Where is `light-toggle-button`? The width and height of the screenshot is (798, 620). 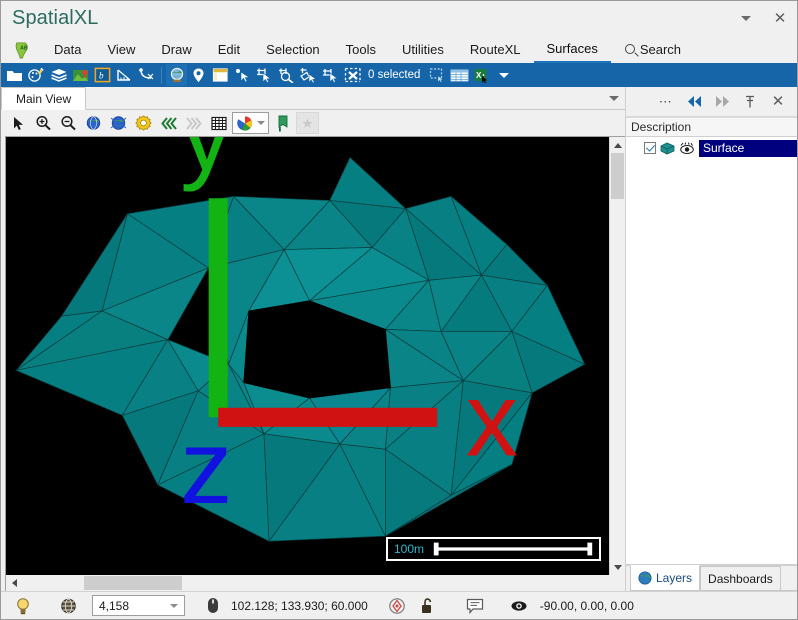
light-toggle-button is located at coordinates (21, 606).